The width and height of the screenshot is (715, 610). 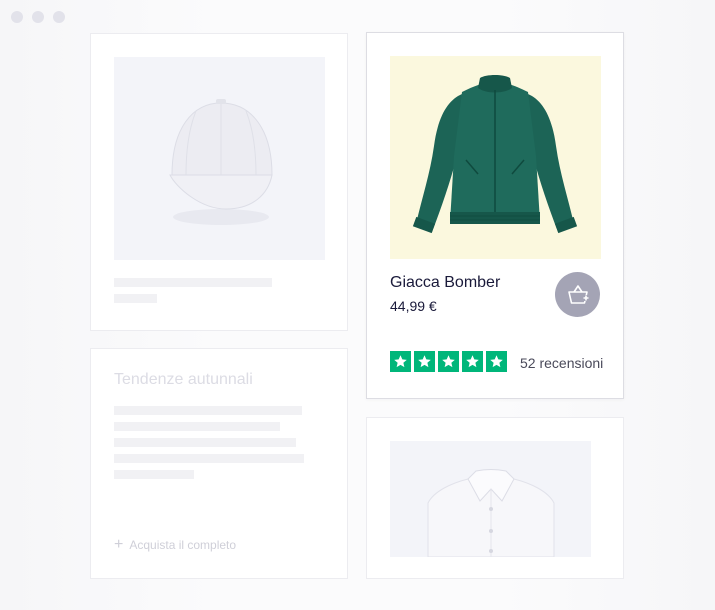 What do you see at coordinates (413, 306) in the screenshot?
I see `product-price: 44,99 €` at bounding box center [413, 306].